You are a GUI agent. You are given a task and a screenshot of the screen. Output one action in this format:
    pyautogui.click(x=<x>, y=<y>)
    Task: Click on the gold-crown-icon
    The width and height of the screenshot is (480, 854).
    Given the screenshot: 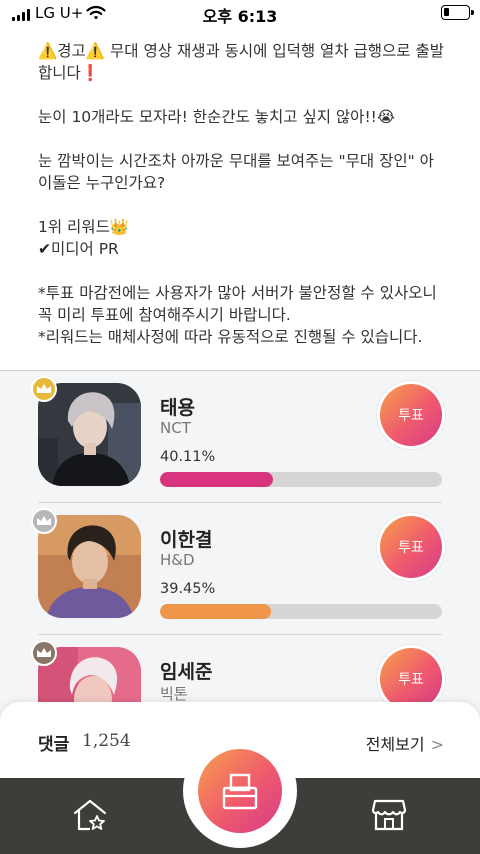 What is the action you would take?
    pyautogui.click(x=44, y=389)
    